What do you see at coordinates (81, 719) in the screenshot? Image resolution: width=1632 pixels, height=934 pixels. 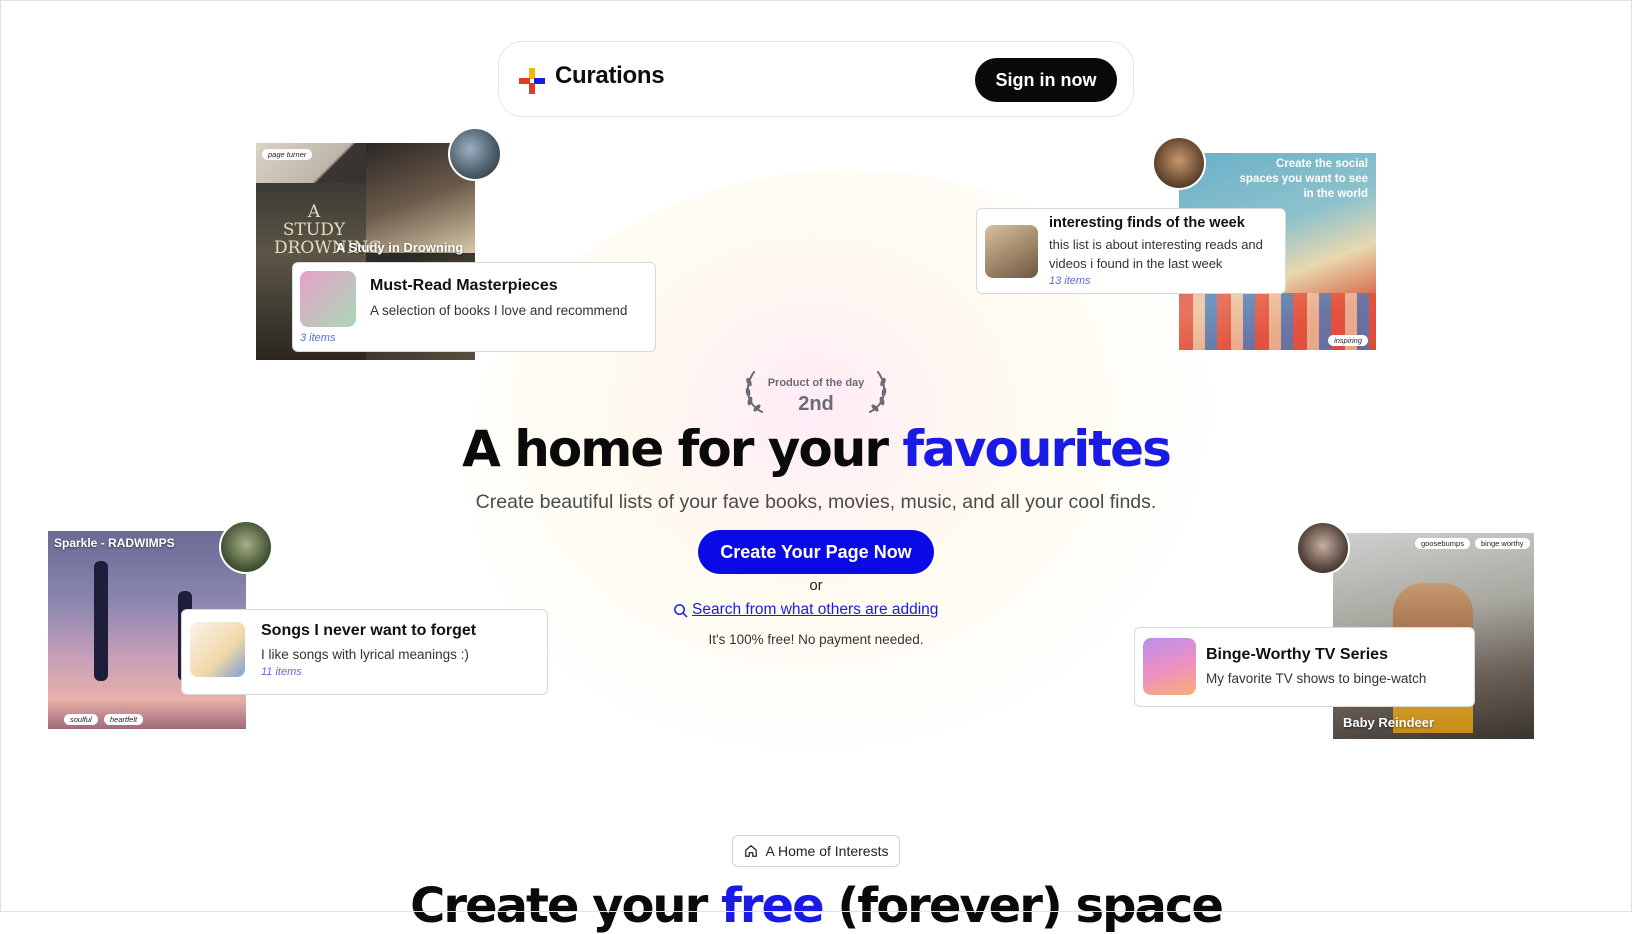 I see `songs-tag-soulful: soulful` at bounding box center [81, 719].